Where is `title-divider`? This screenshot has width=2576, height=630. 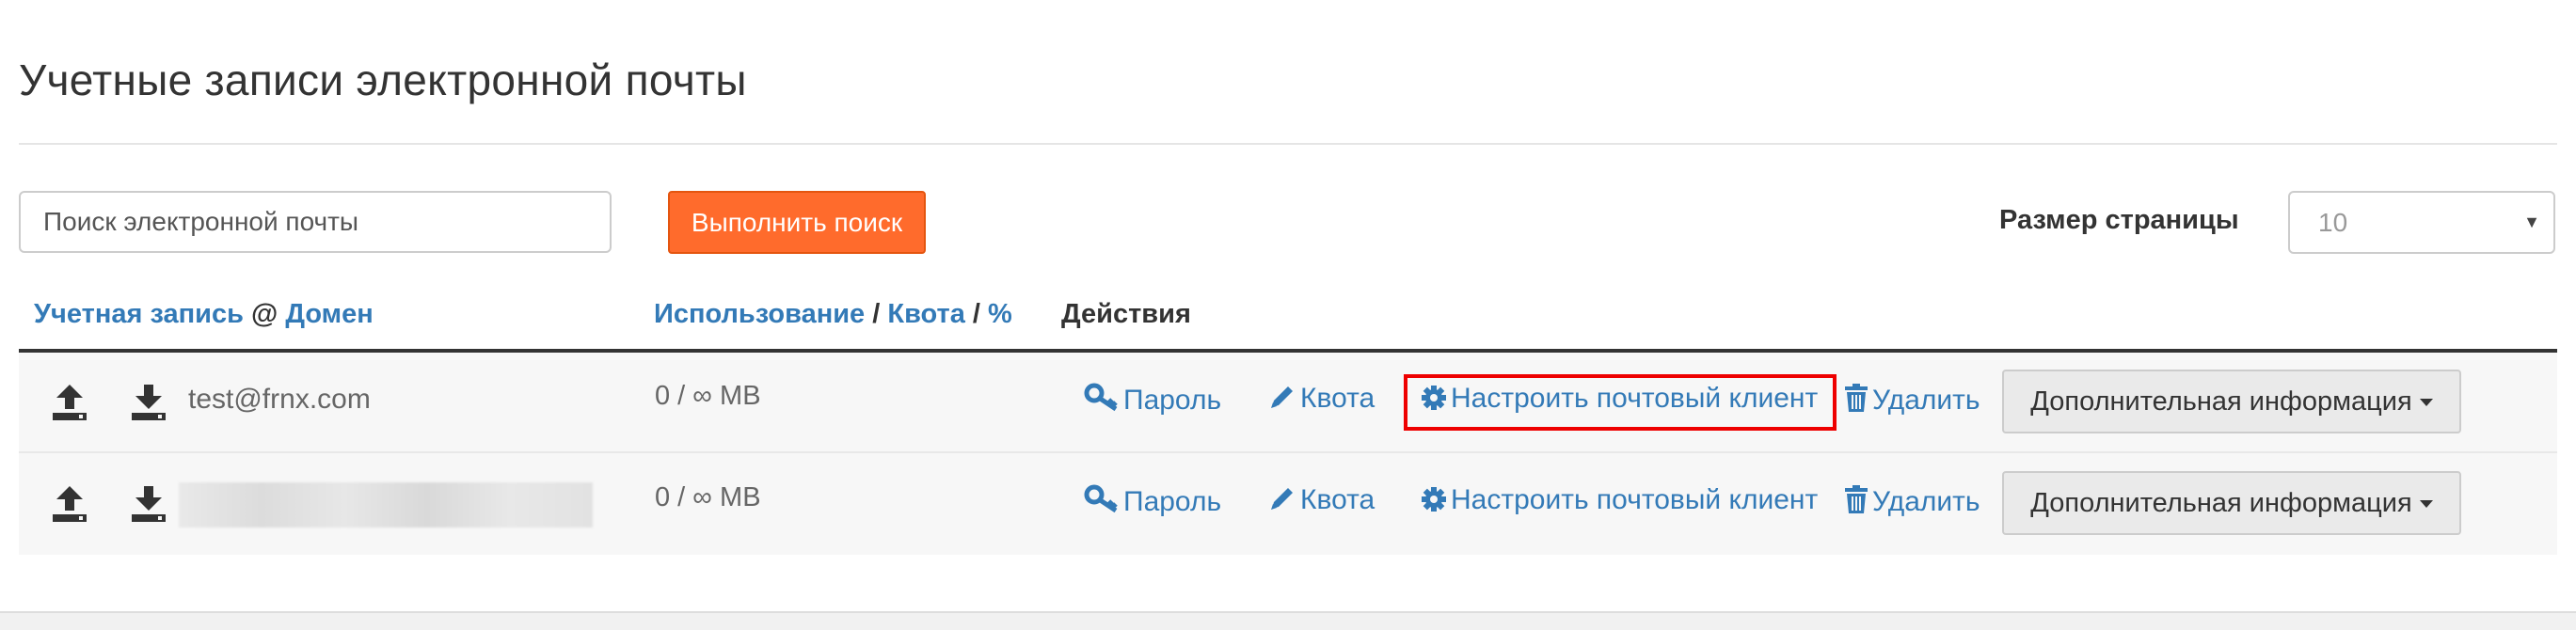 title-divider is located at coordinates (1288, 144).